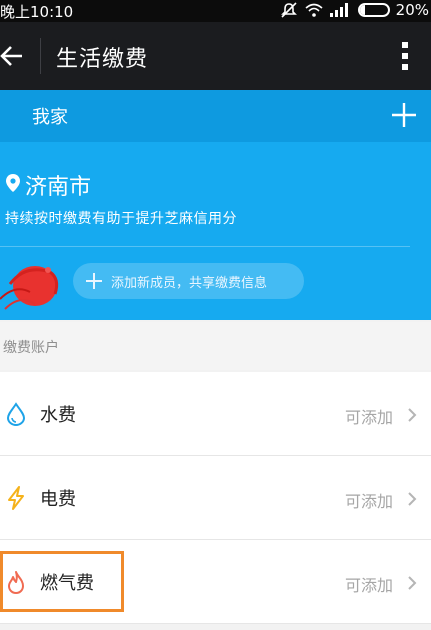 Image resolution: width=431 pixels, height=630 pixels. I want to click on card-divider, so click(205, 246).